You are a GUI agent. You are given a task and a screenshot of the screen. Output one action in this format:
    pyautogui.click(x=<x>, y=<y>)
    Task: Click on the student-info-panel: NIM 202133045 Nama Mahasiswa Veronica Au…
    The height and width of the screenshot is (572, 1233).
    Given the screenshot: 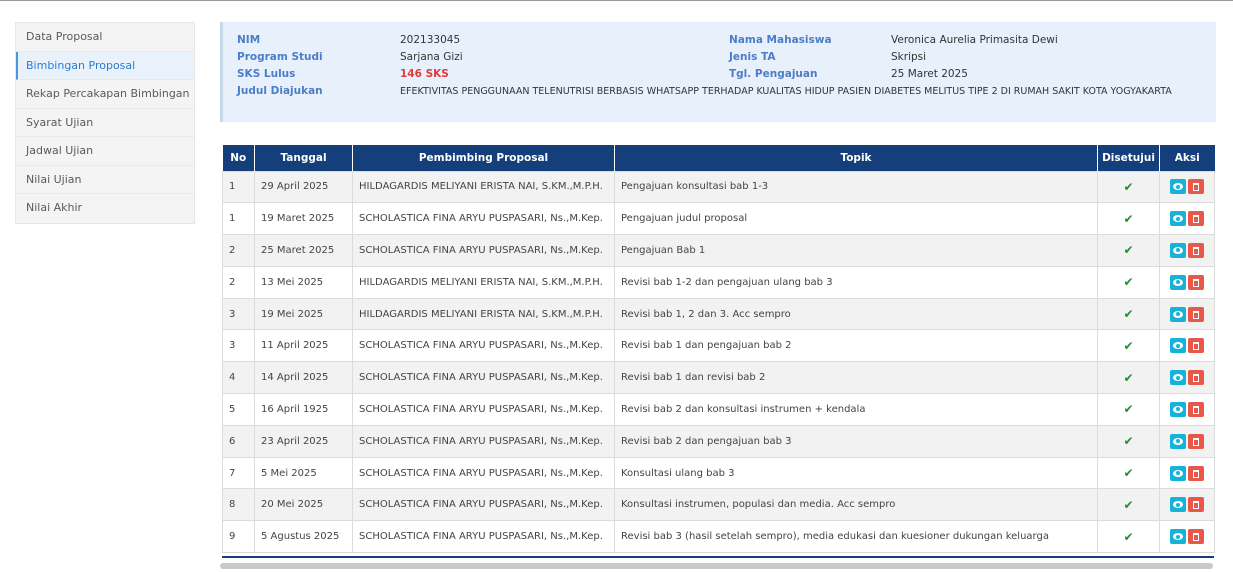 What is the action you would take?
    pyautogui.click(x=718, y=72)
    